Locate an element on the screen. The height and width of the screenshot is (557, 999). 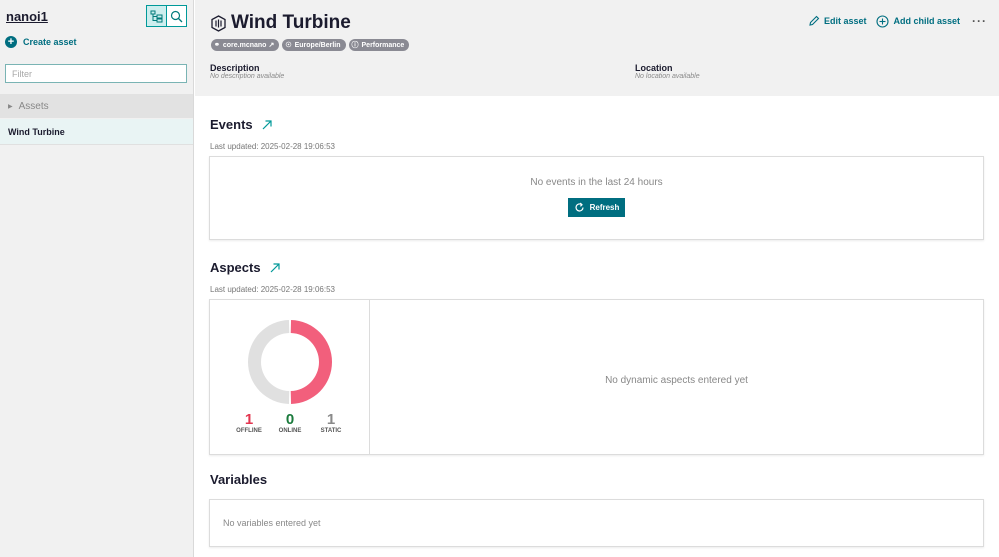
location-value: No location available is located at coordinates (667, 76).